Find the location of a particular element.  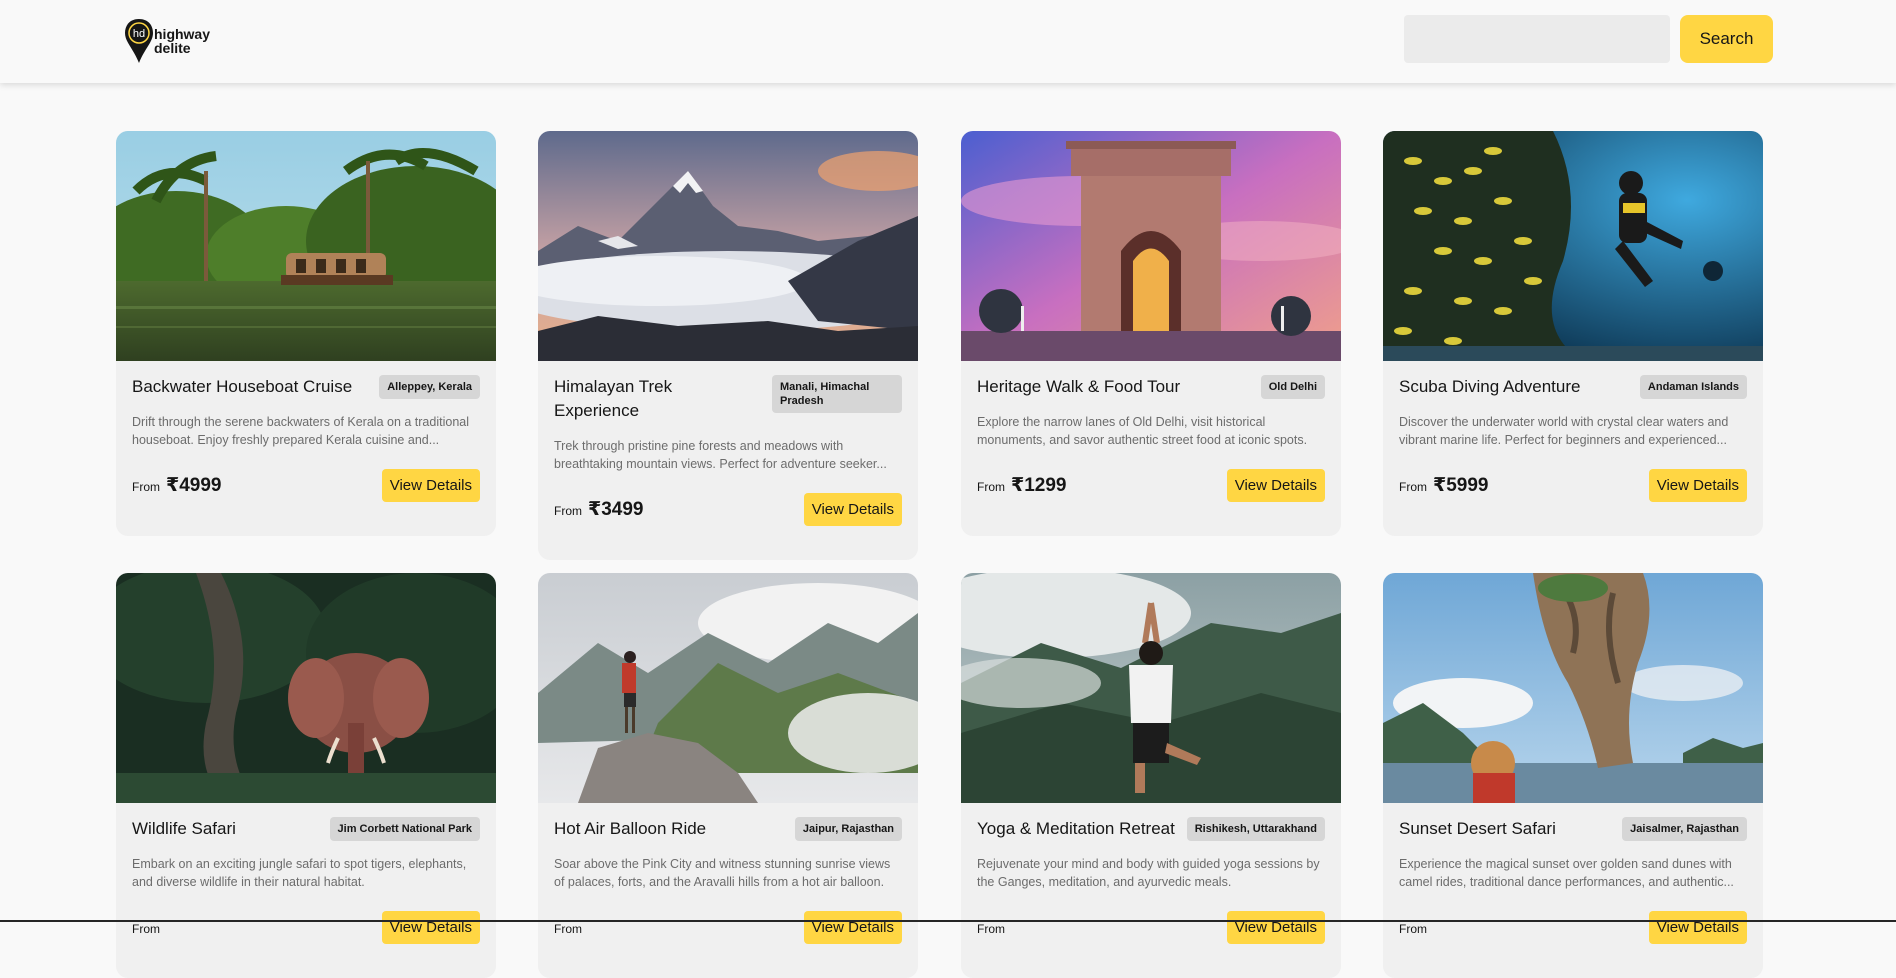

card-title: Wildlife Safari is located at coordinates (184, 828).